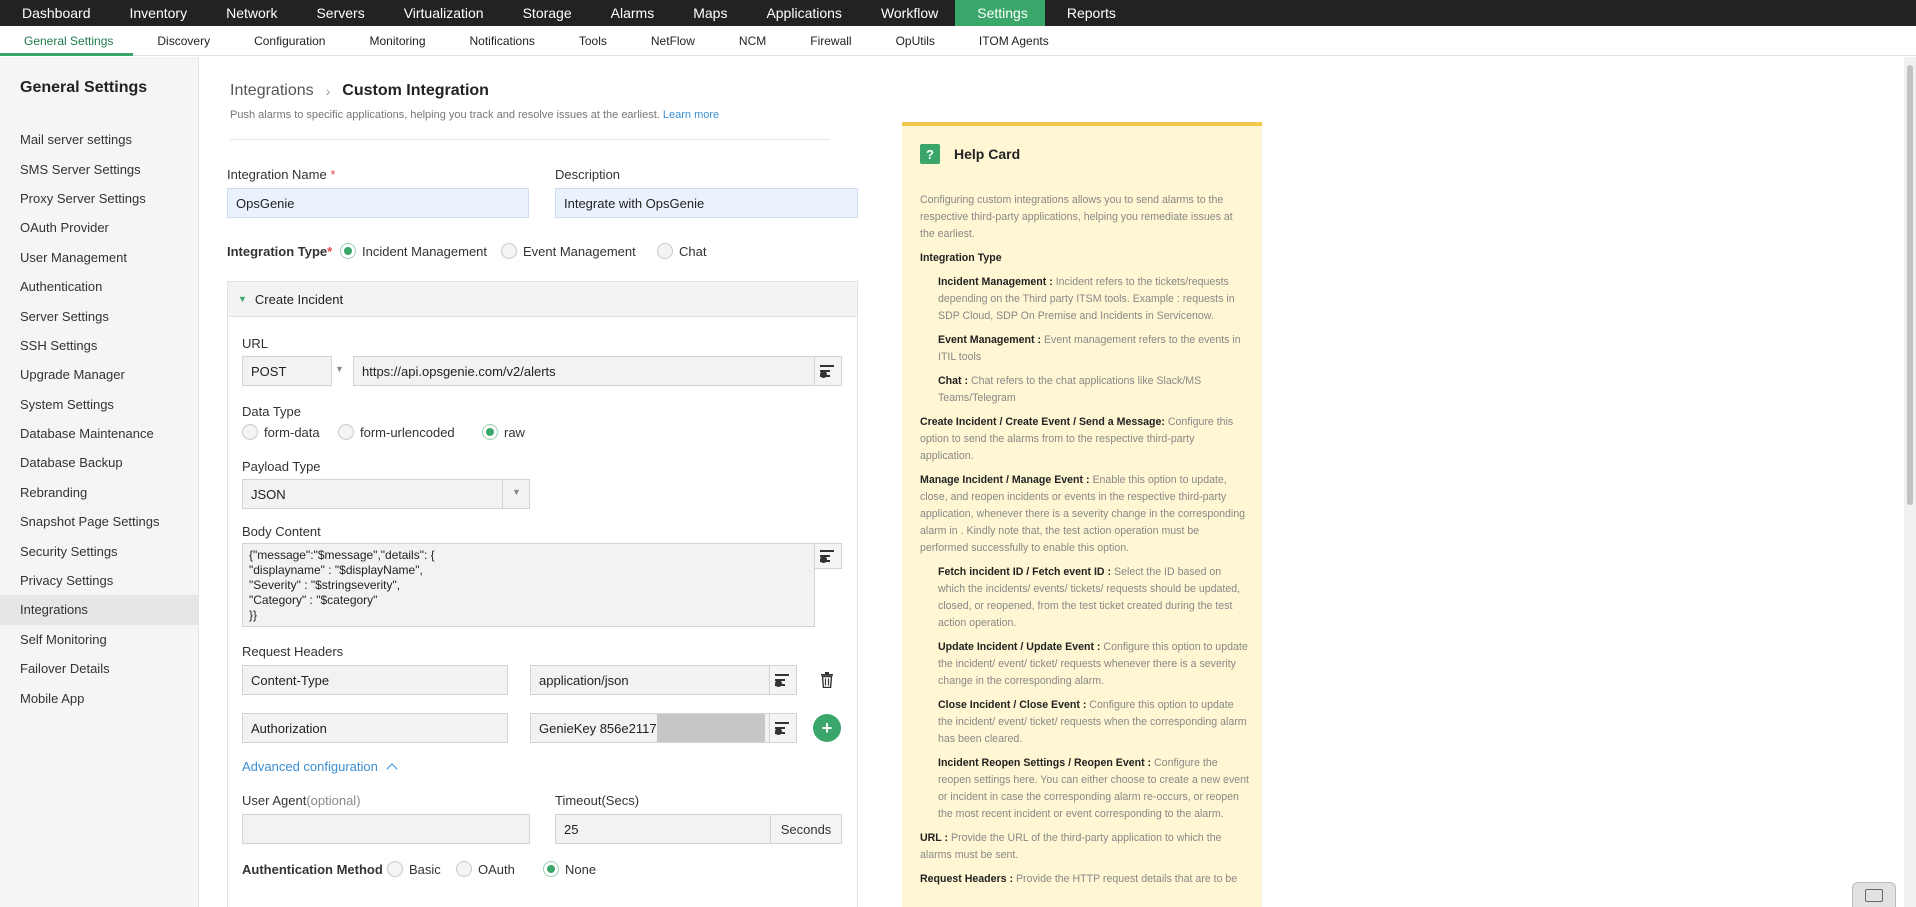  I want to click on learn-more-link: Learn more, so click(691, 115).